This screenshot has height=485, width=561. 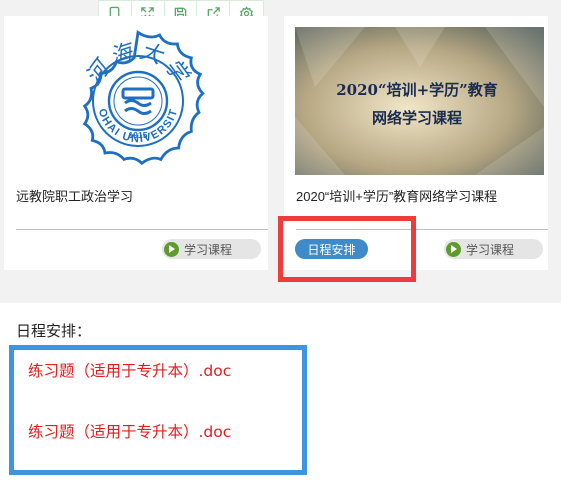 I want to click on hohai-university-logo: 1915 HOHAI UNIVERSITY 河海大学, so click(x=139, y=101).